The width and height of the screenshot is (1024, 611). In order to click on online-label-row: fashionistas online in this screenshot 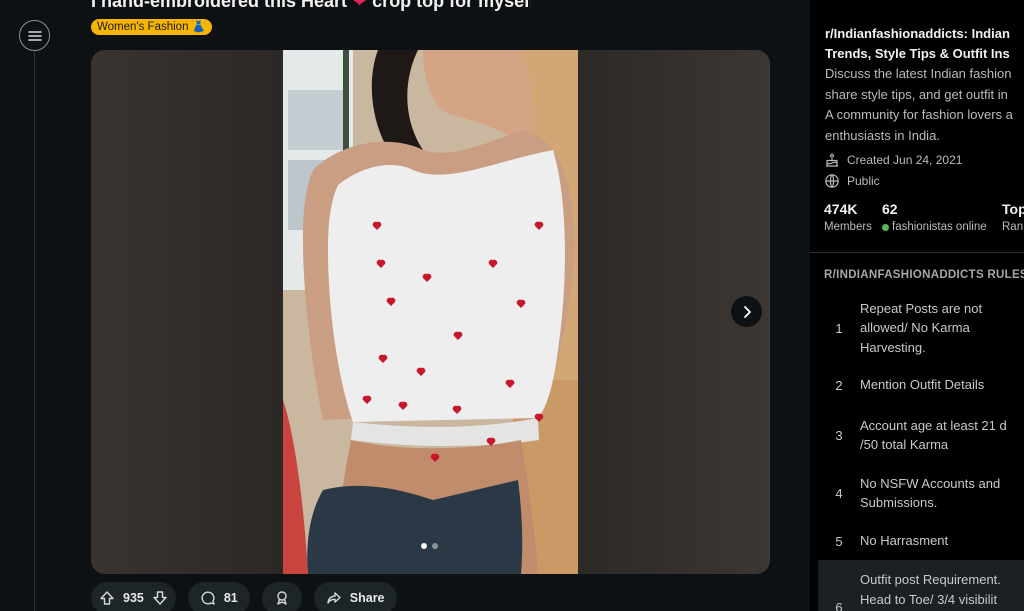, I will do `click(942, 227)`.